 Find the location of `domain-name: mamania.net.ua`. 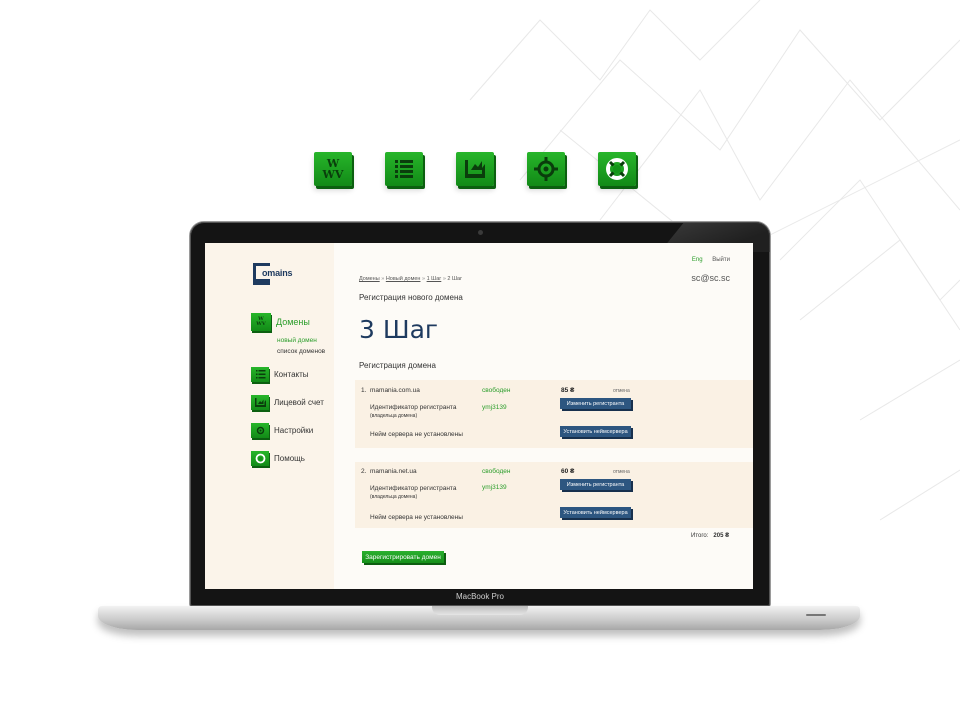

domain-name: mamania.net.ua is located at coordinates (393, 471).